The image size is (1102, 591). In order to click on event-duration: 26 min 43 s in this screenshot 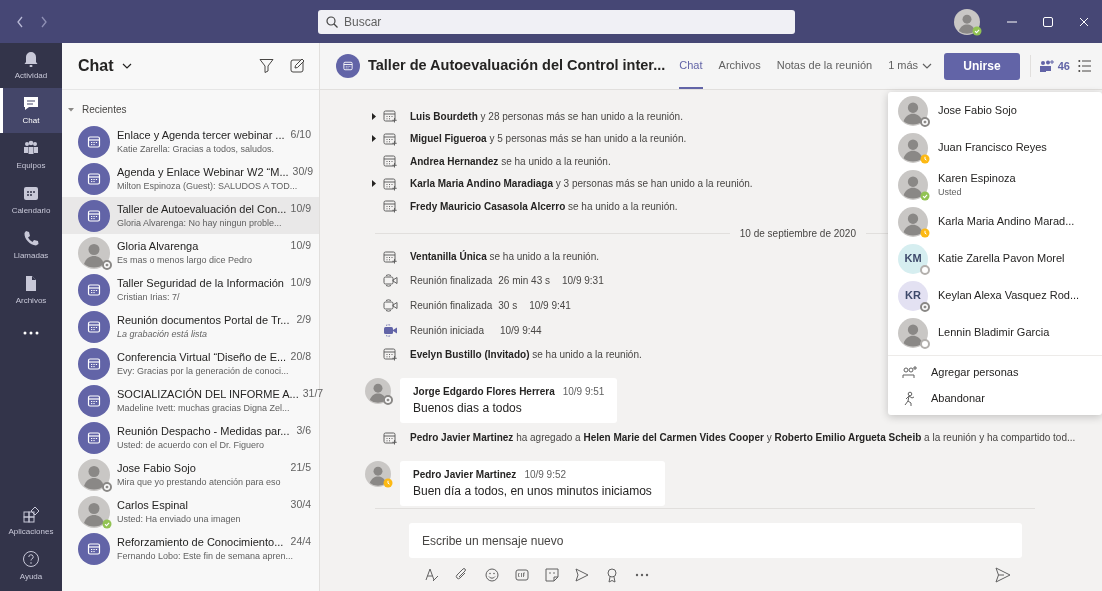, I will do `click(524, 281)`.